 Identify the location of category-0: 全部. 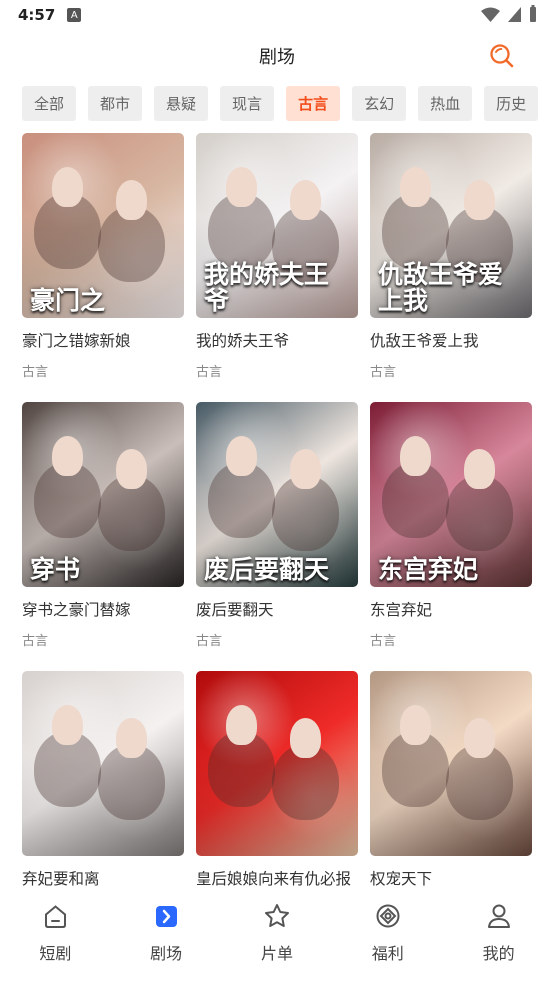
(49, 103).